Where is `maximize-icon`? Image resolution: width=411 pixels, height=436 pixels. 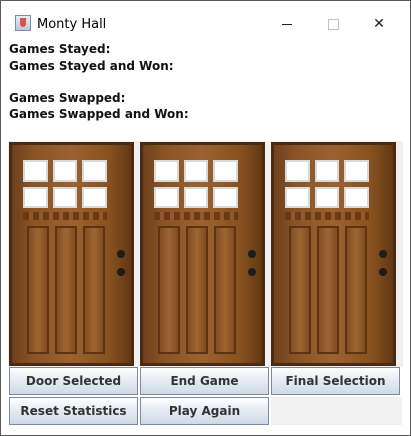
maximize-icon is located at coordinates (333, 24).